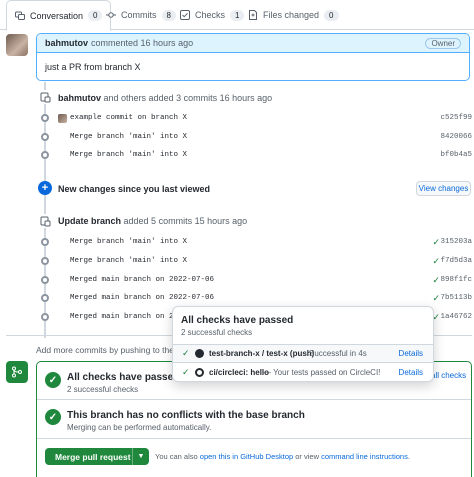 This screenshot has width=474, height=477. Describe the element at coordinates (456, 317) in the screenshot. I see `commit-sha: 1a46762` at that location.